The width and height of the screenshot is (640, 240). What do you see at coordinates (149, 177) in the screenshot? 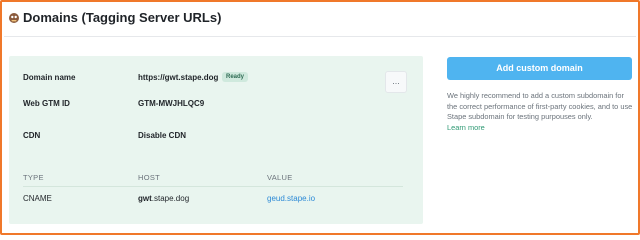
I see `column-header-host: HOST` at bounding box center [149, 177].